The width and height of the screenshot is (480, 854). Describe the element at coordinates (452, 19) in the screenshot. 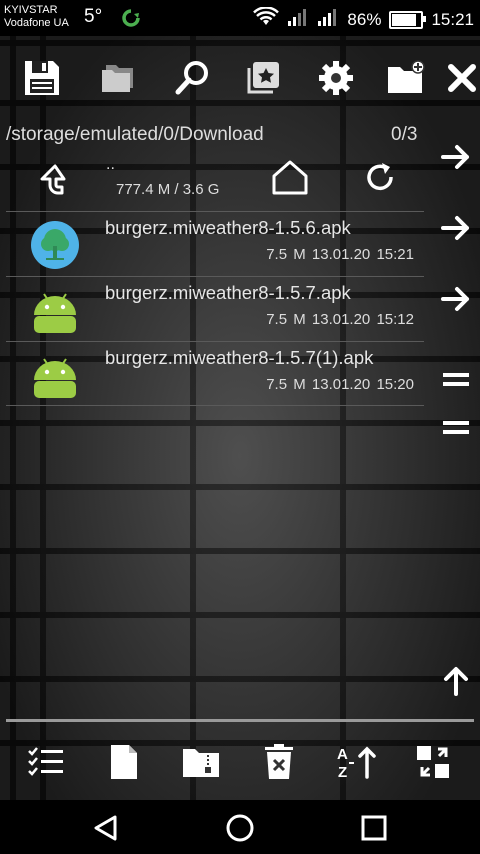

I see `clock: 15:21` at that location.